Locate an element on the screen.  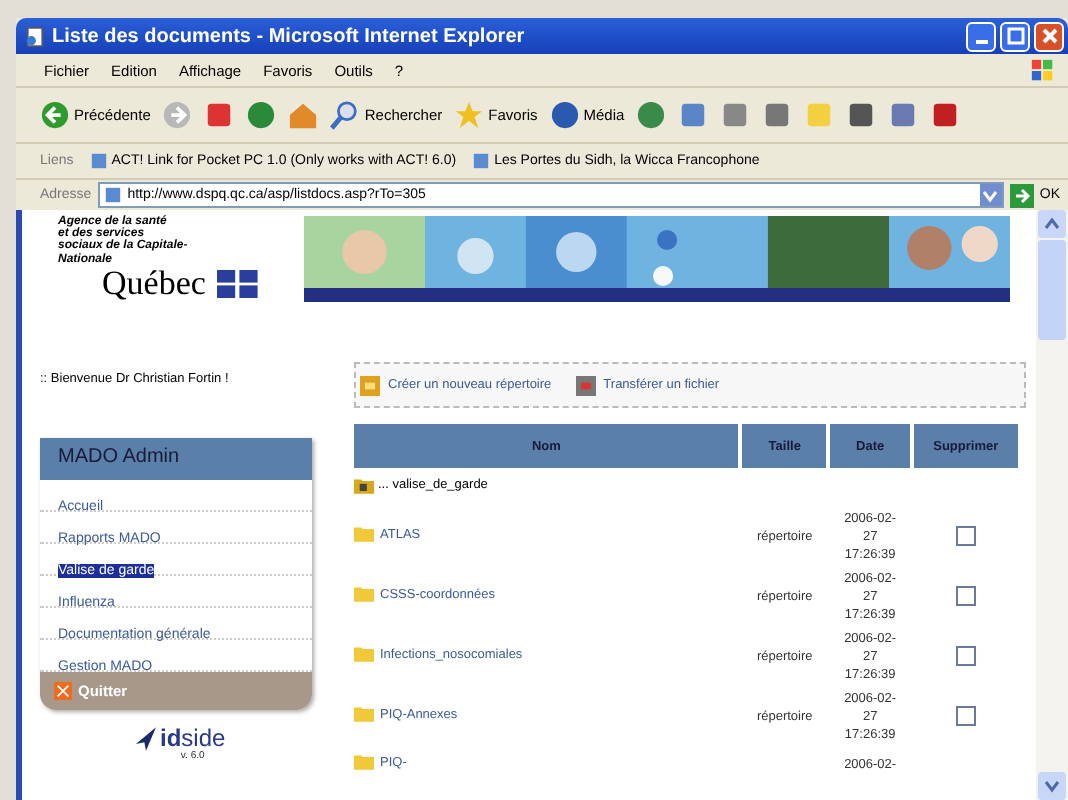
panel-title: MADO Admin is located at coordinates (176, 459).